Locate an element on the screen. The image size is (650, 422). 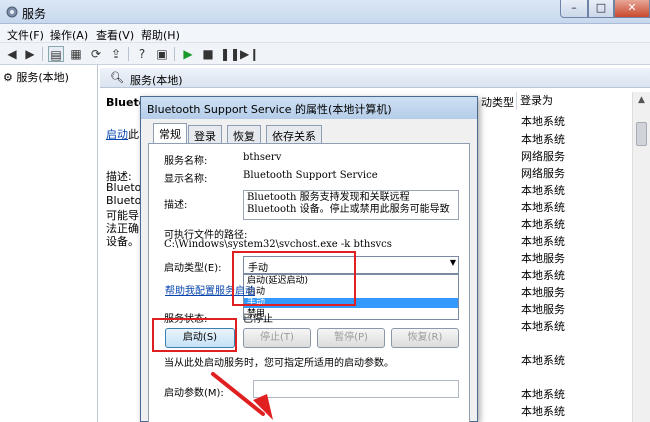
tree-pane: ⚙ 服务(本地) is located at coordinates (49, 243).